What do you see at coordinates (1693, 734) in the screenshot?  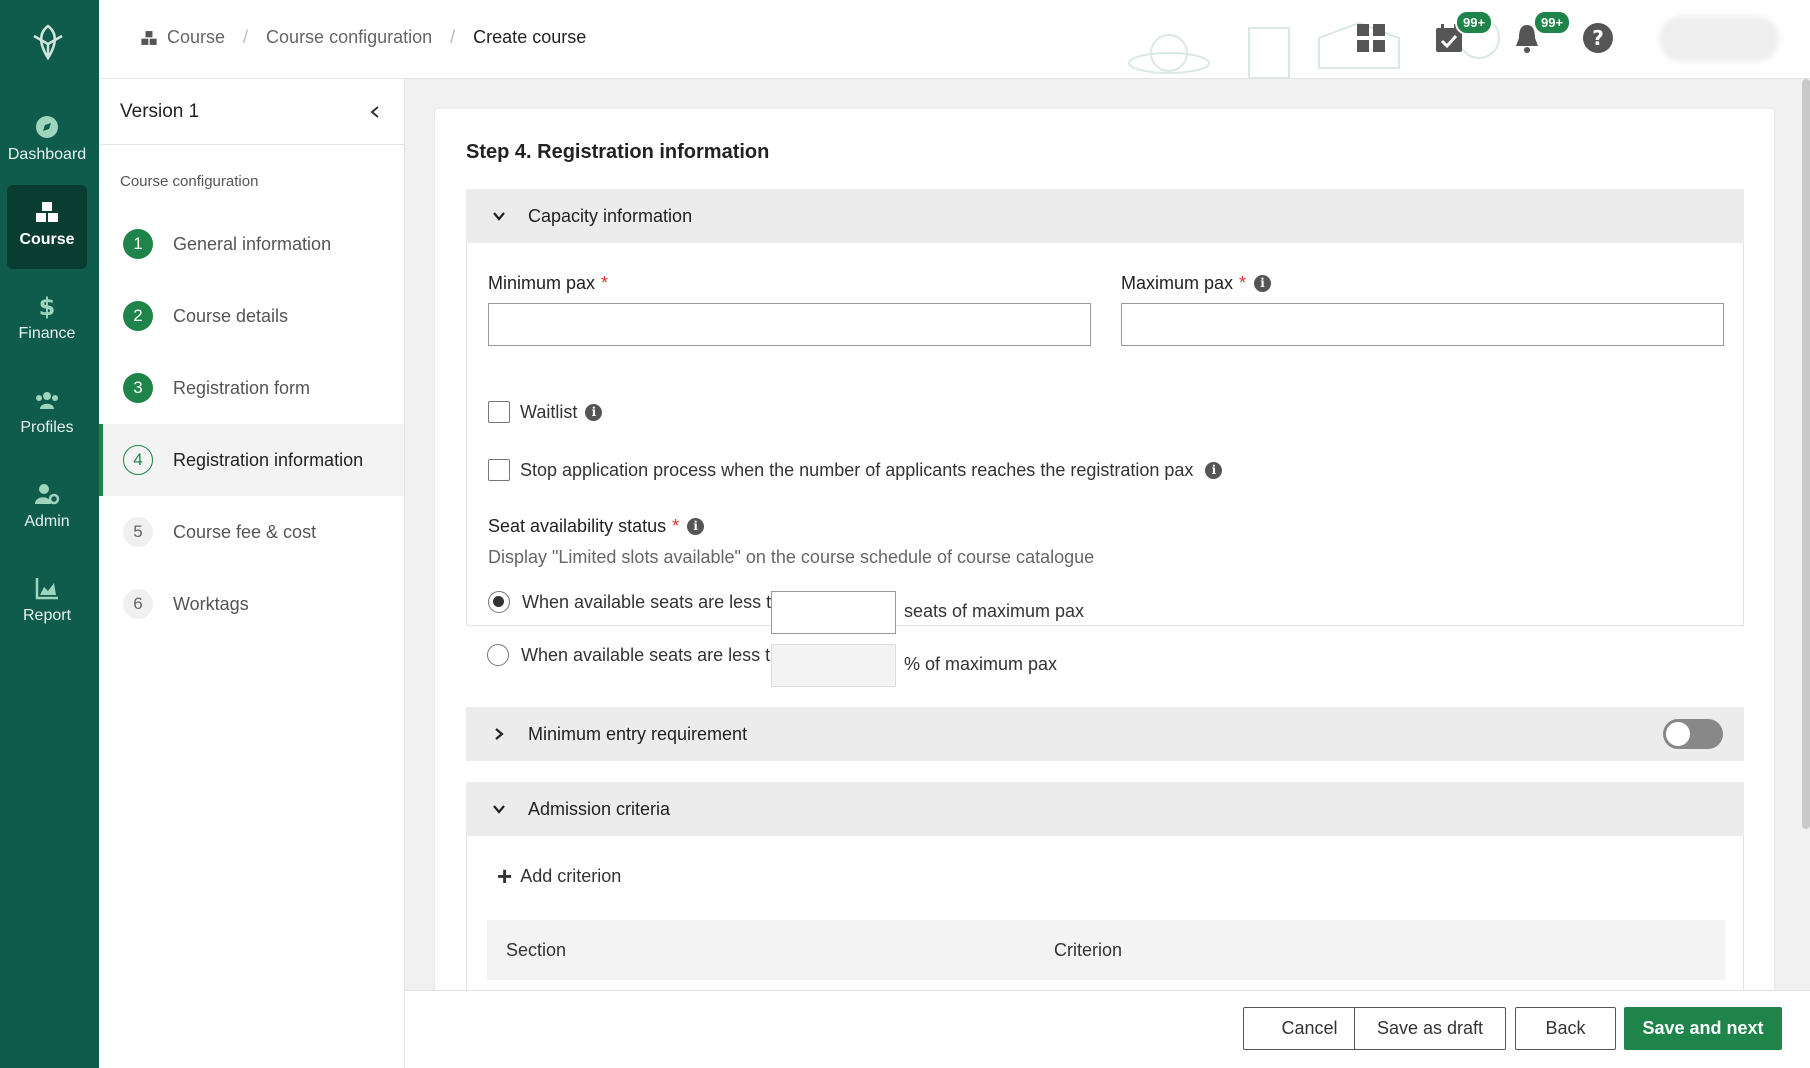 I see `min-entry-toggle` at bounding box center [1693, 734].